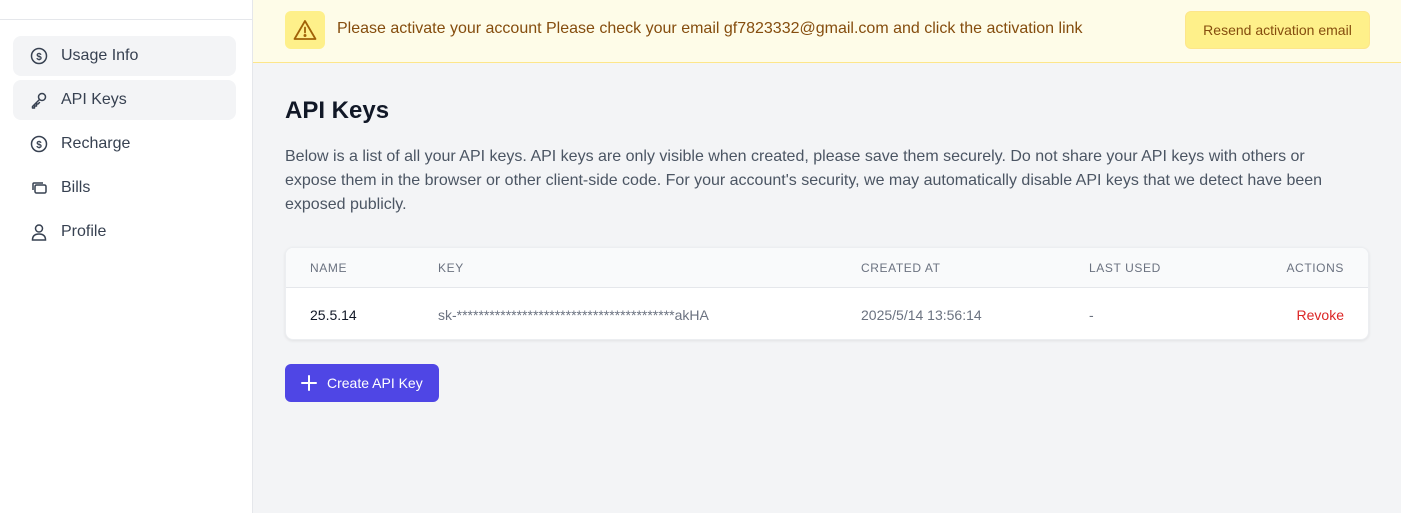 The height and width of the screenshot is (513, 1401). I want to click on sidebar-item-profile: Profile, so click(124, 232).